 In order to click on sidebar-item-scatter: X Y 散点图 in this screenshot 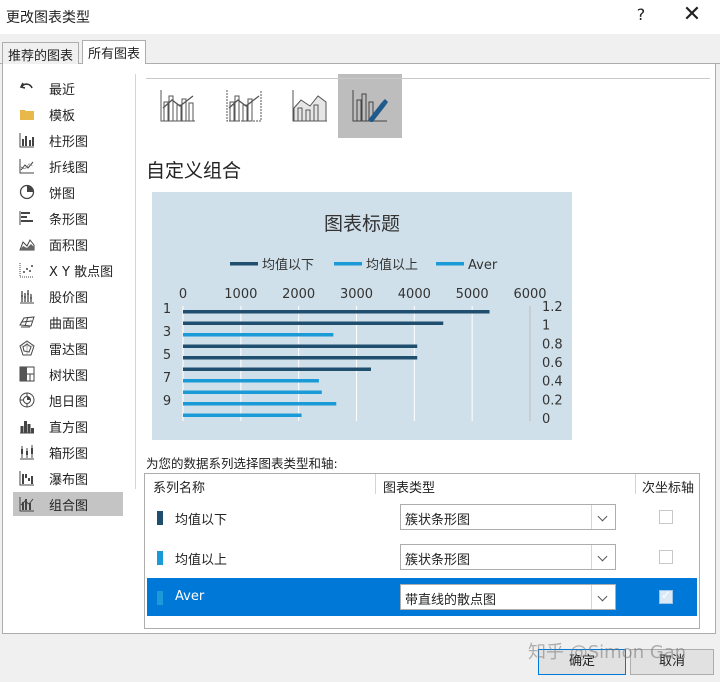, I will do `click(68, 270)`.